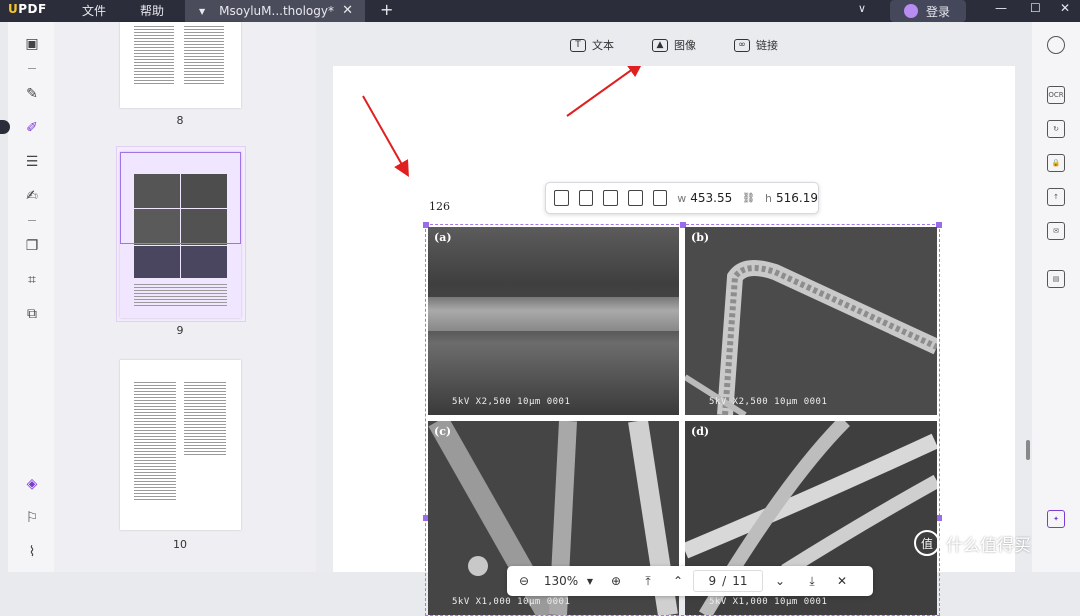 The height and width of the screenshot is (616, 1080). What do you see at coordinates (561, 198) in the screenshot?
I see `rotate-left-icon` at bounding box center [561, 198].